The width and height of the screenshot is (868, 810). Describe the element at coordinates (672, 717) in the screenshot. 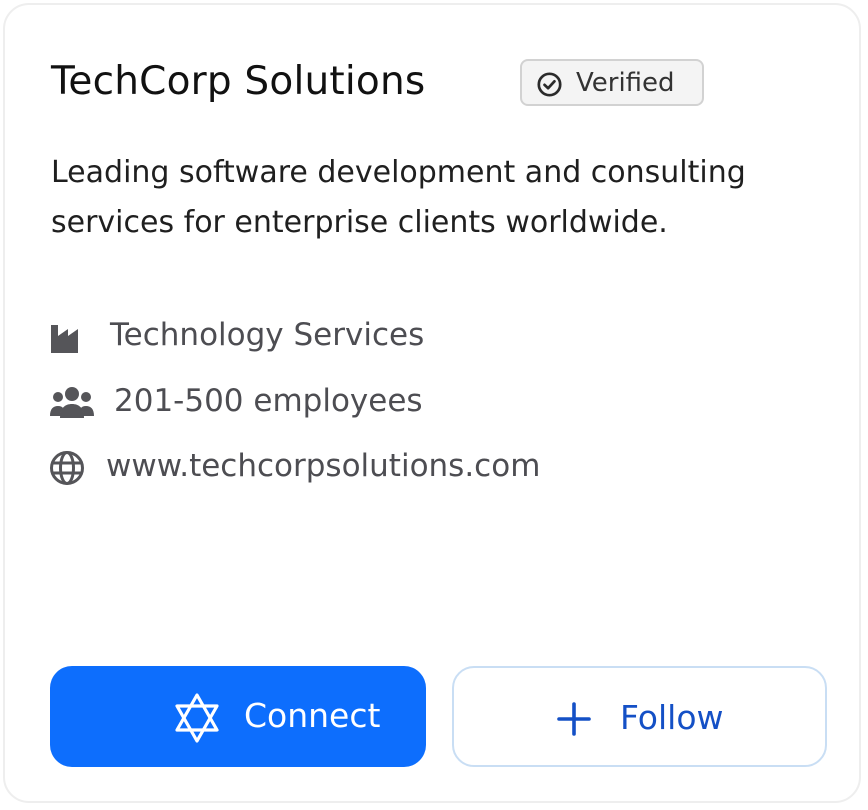

I see `follow-label: Follow` at that location.